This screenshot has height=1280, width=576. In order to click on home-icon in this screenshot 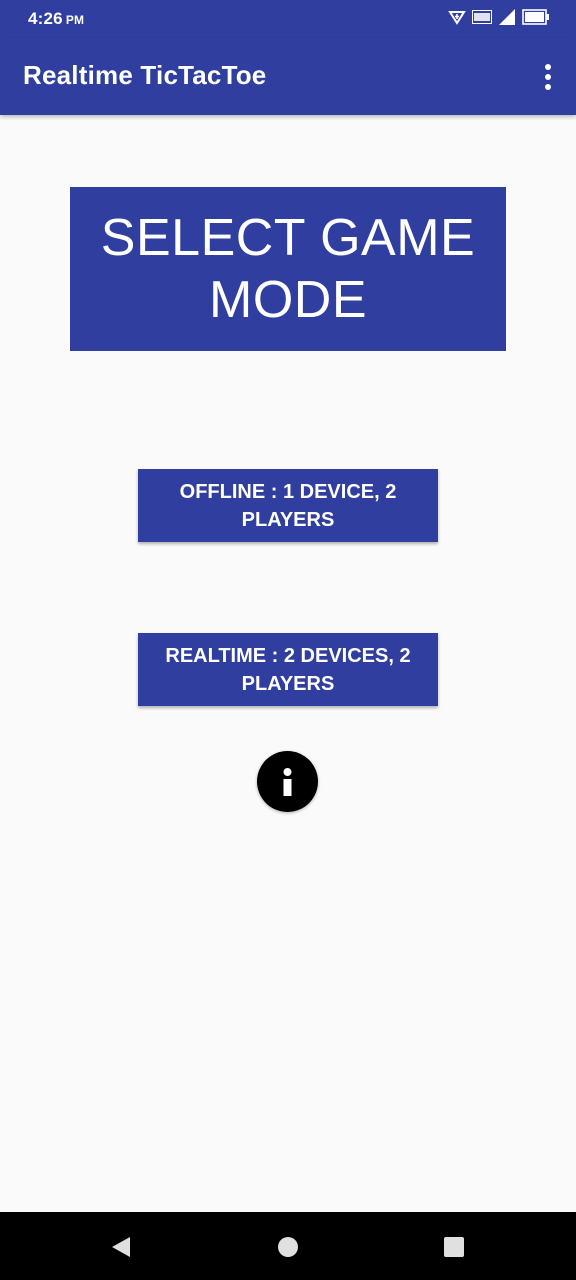, I will do `click(288, 1247)`.